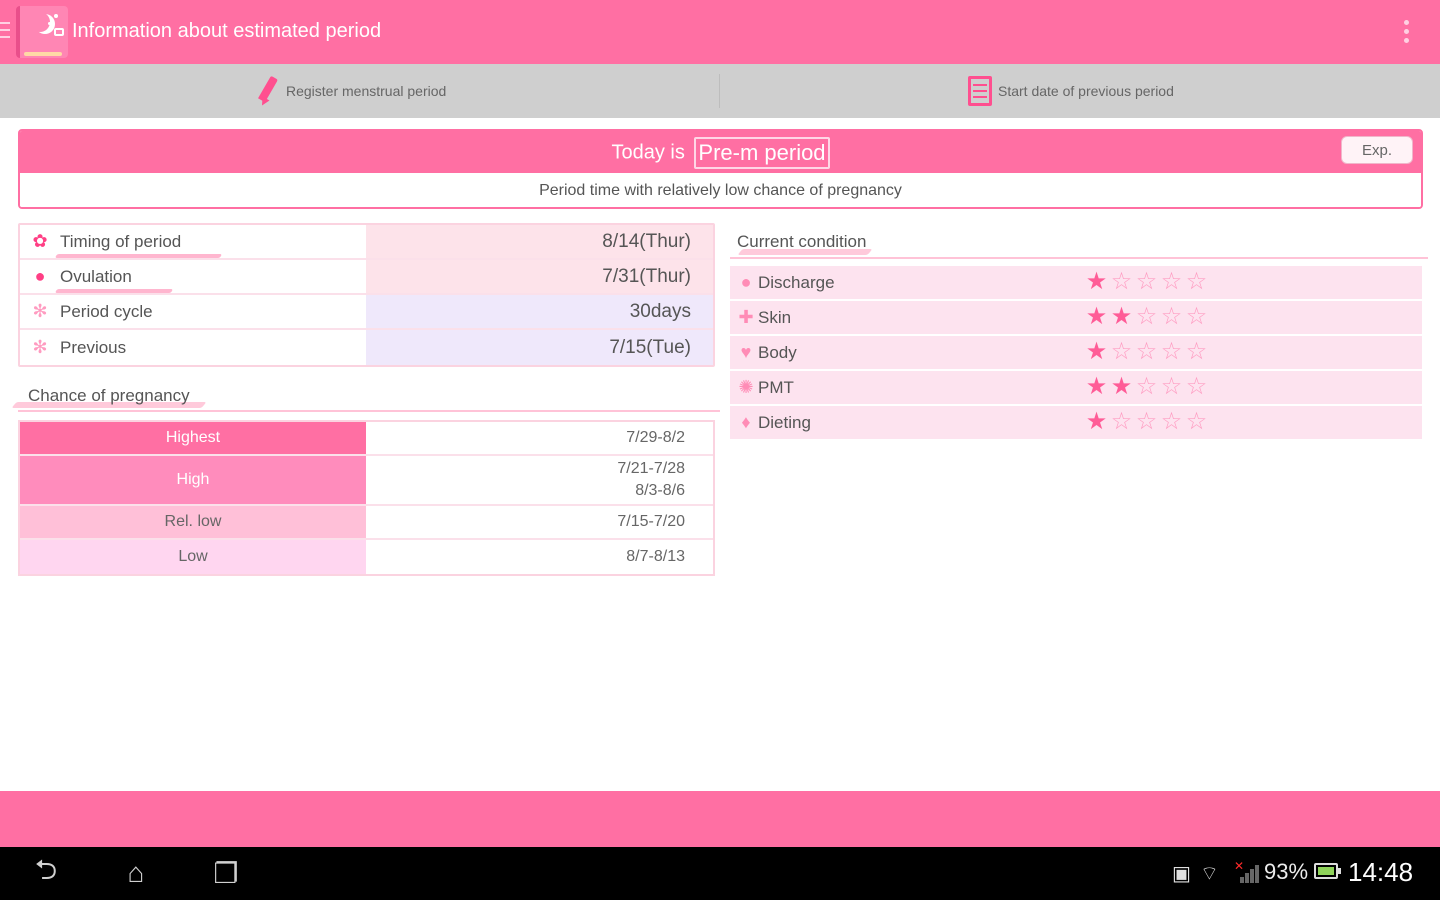 The width and height of the screenshot is (1440, 900). I want to click on previous-period-label: Start date of previous period, so click(1086, 91).